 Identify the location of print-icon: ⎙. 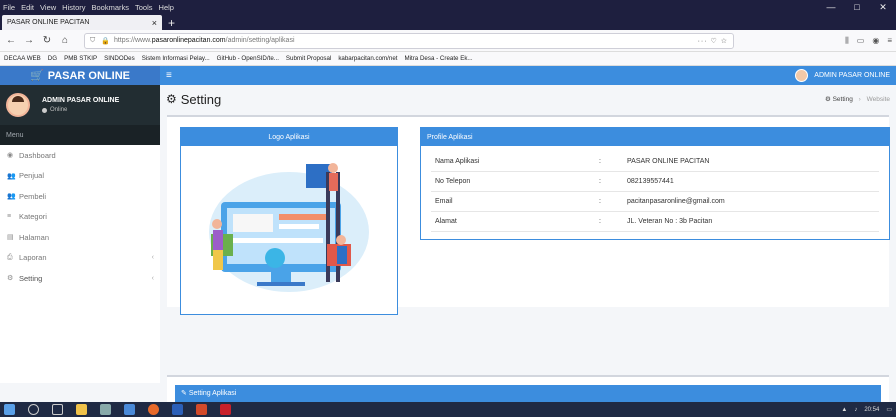
(10, 257).